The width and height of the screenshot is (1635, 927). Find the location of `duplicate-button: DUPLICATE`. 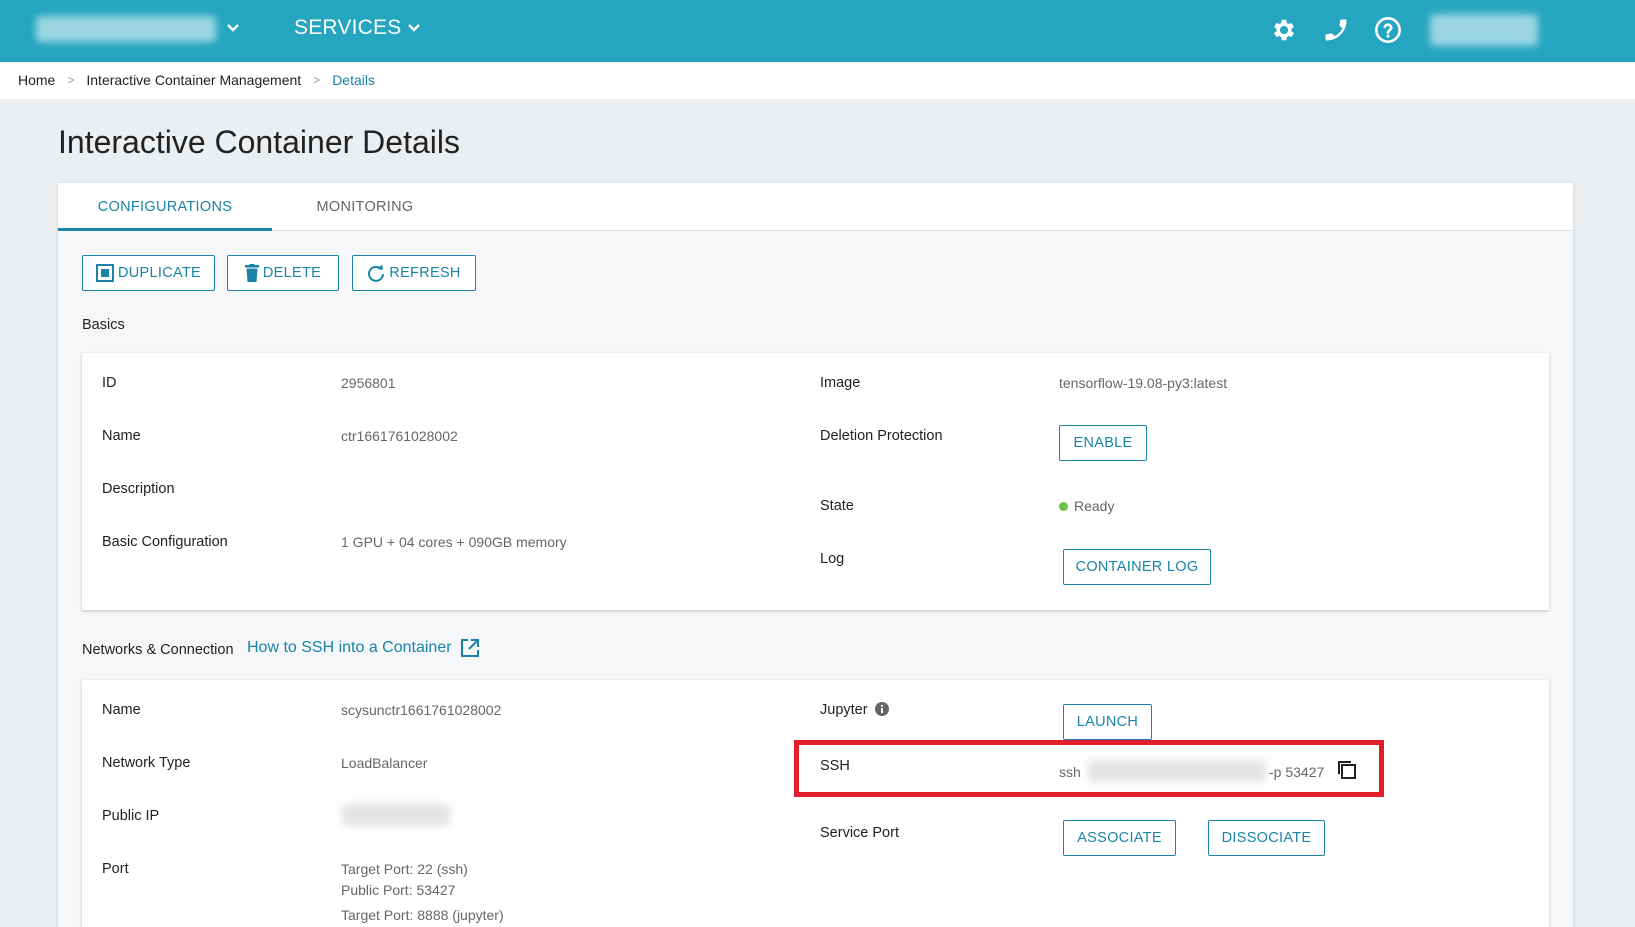

duplicate-button: DUPLICATE is located at coordinates (148, 273).